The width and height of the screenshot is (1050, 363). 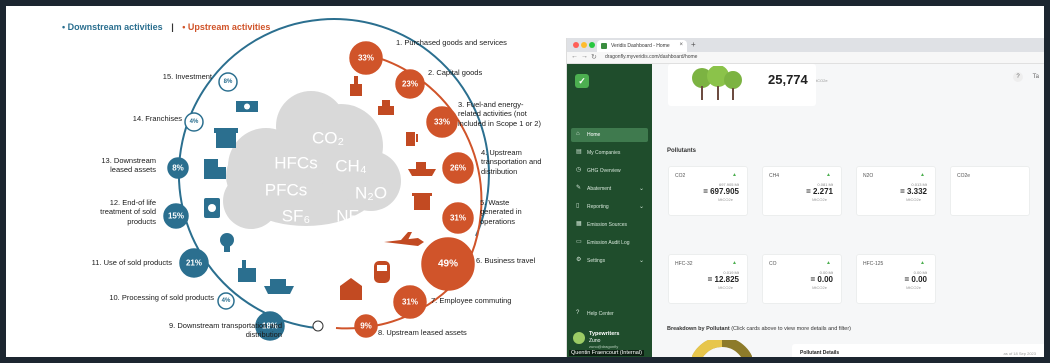 What do you see at coordinates (990, 191) in the screenshot?
I see `pollutant-card-co2e: CO2e` at bounding box center [990, 191].